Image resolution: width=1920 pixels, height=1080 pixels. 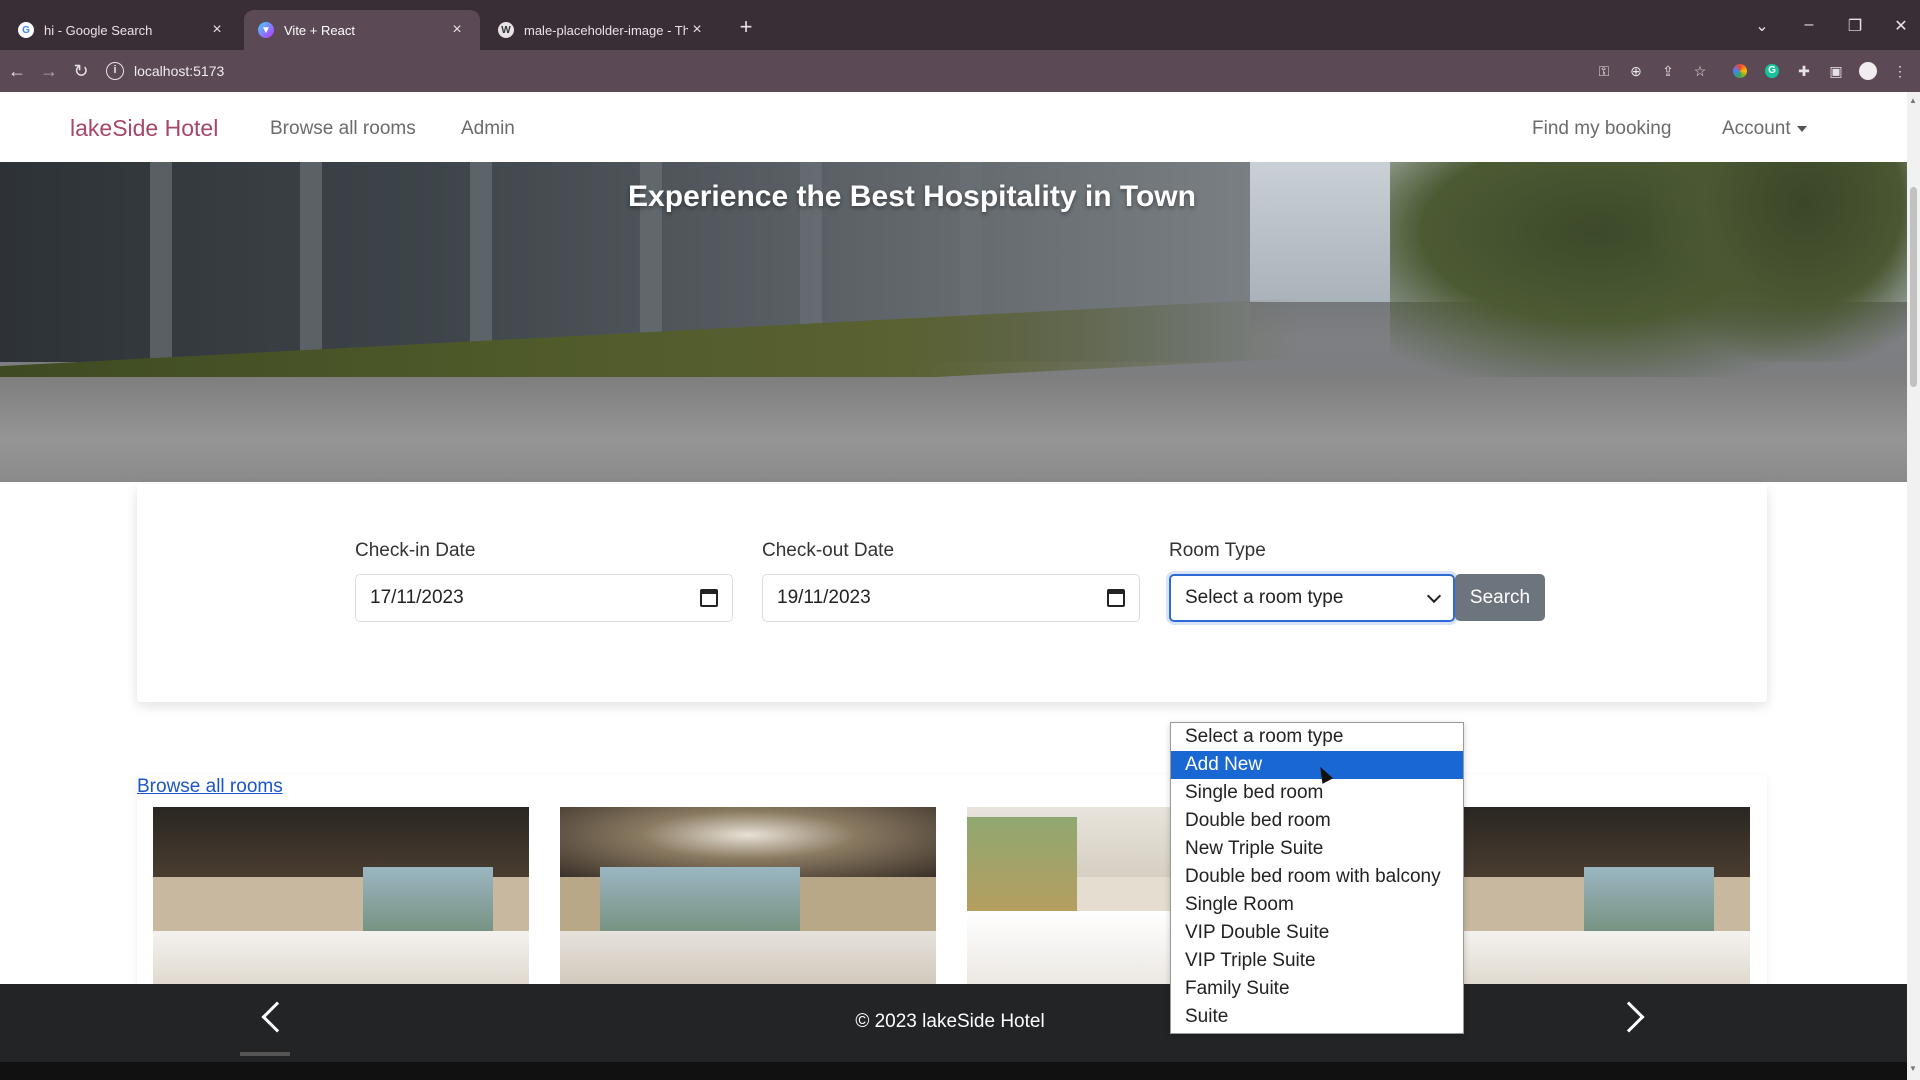 What do you see at coordinates (1317, 905) in the screenshot?
I see `room-type-option: Single Room` at bounding box center [1317, 905].